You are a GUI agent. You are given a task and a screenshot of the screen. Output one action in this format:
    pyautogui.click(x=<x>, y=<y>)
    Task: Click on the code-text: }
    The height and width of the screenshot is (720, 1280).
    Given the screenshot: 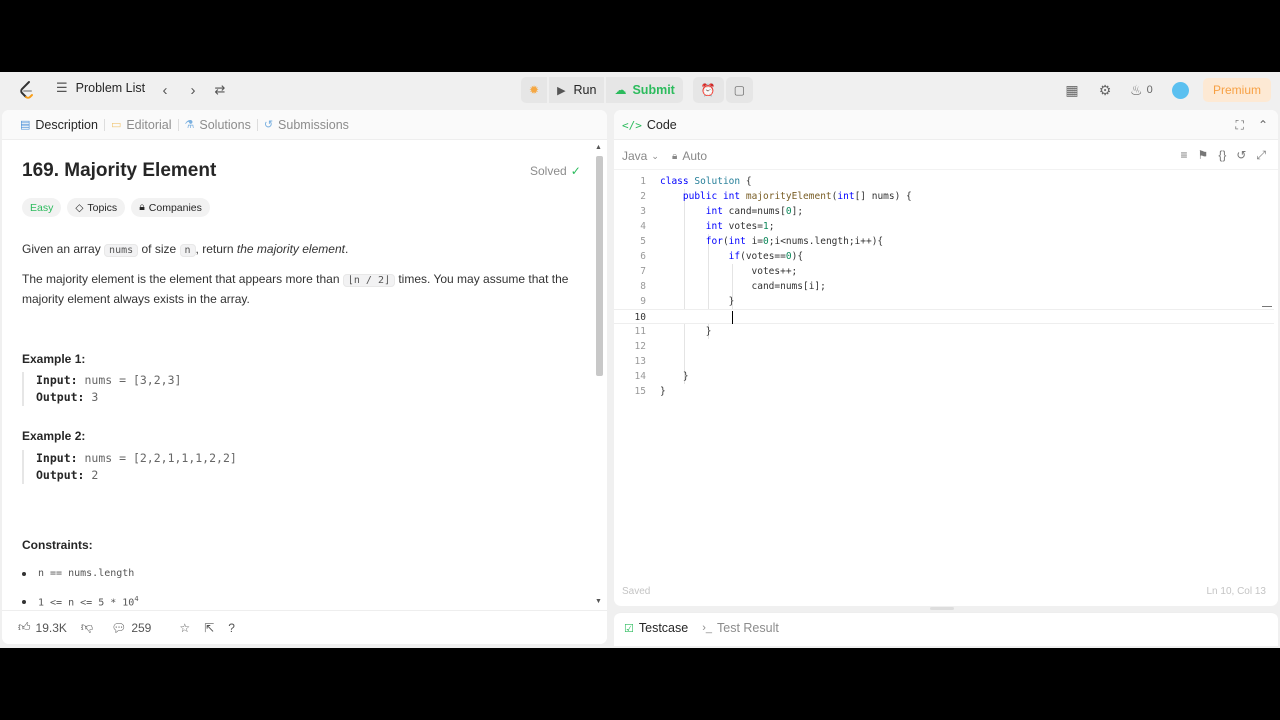 What is the action you would take?
    pyautogui.click(x=674, y=376)
    